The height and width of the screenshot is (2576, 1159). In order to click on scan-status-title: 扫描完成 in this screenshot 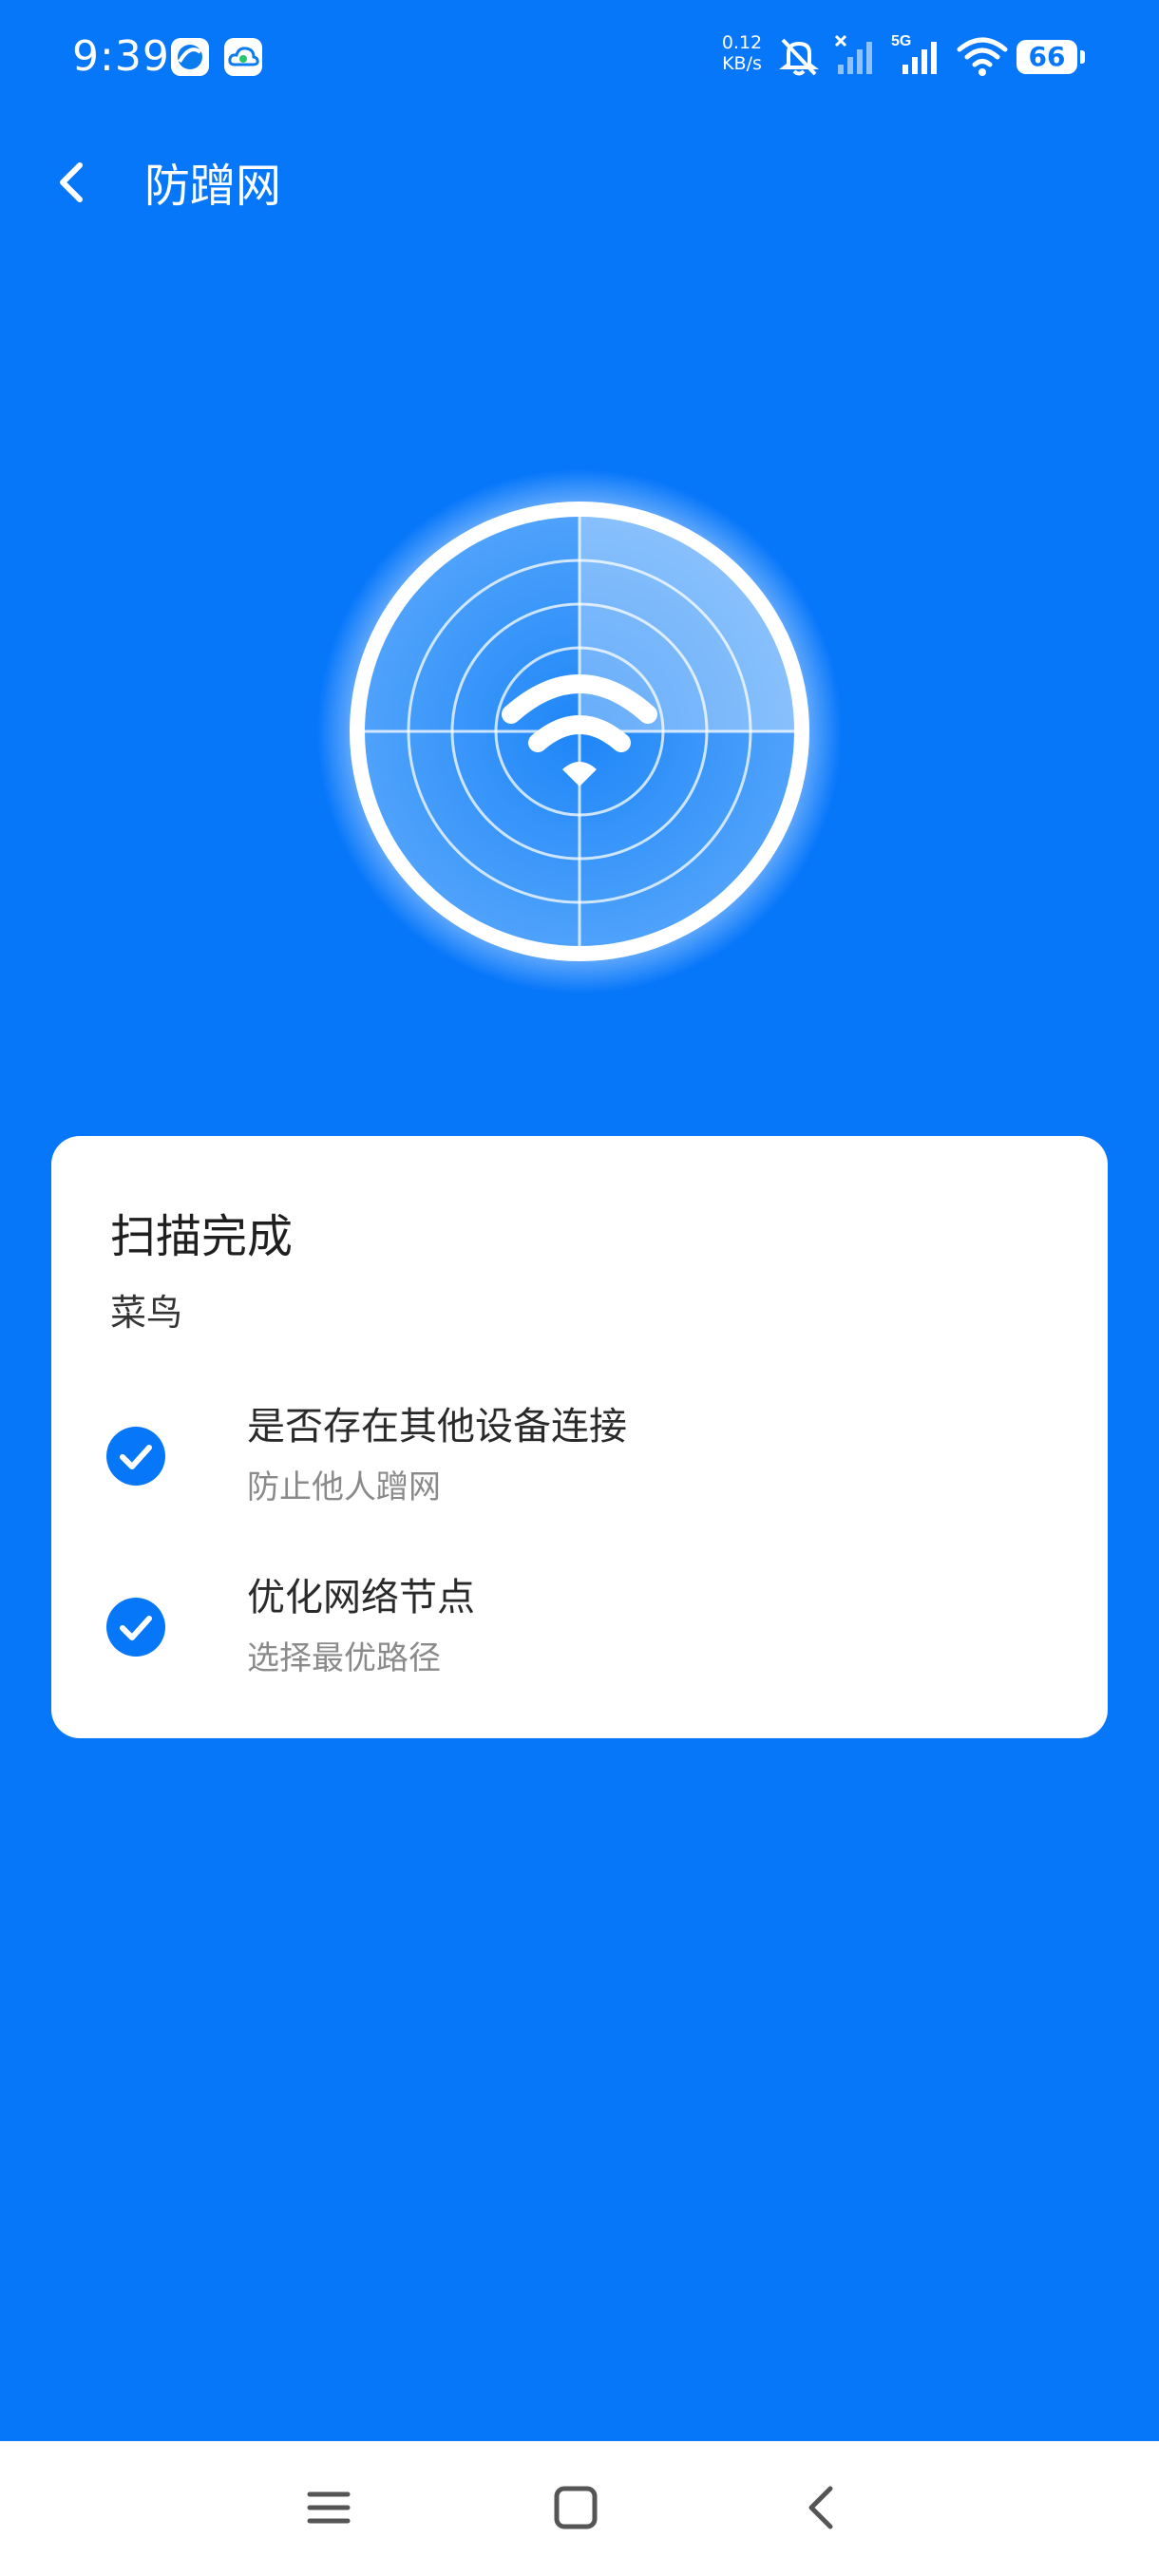, I will do `click(202, 1236)`.